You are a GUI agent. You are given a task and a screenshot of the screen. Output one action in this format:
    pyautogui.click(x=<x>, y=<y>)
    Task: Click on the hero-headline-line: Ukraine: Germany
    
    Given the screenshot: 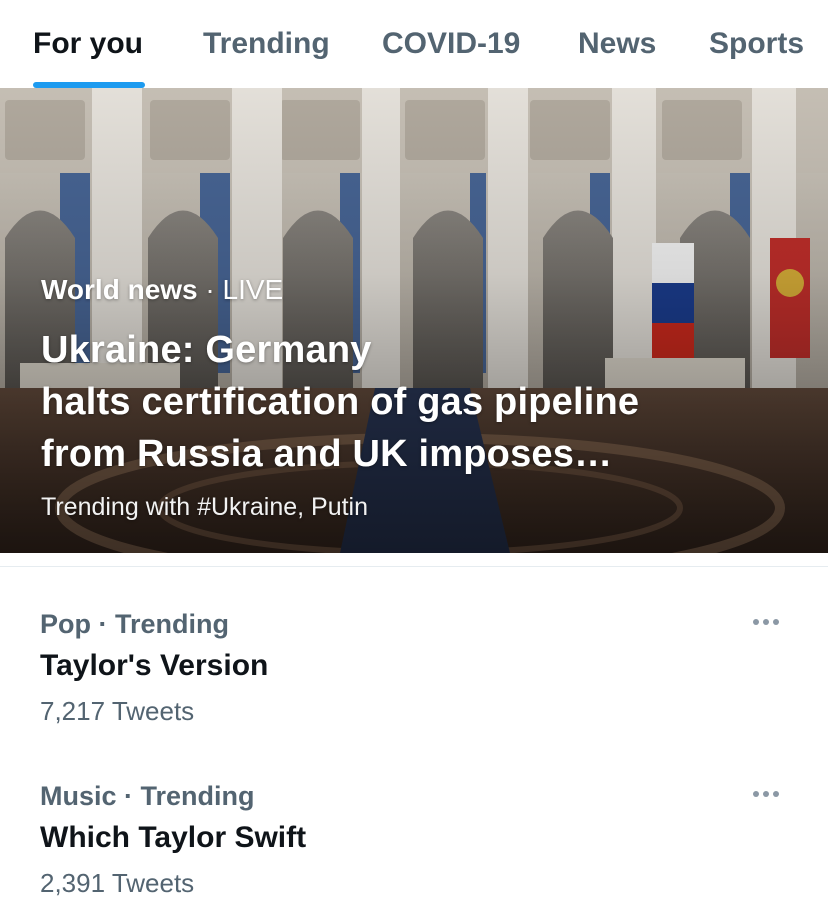 What is the action you would take?
    pyautogui.click(x=206, y=350)
    